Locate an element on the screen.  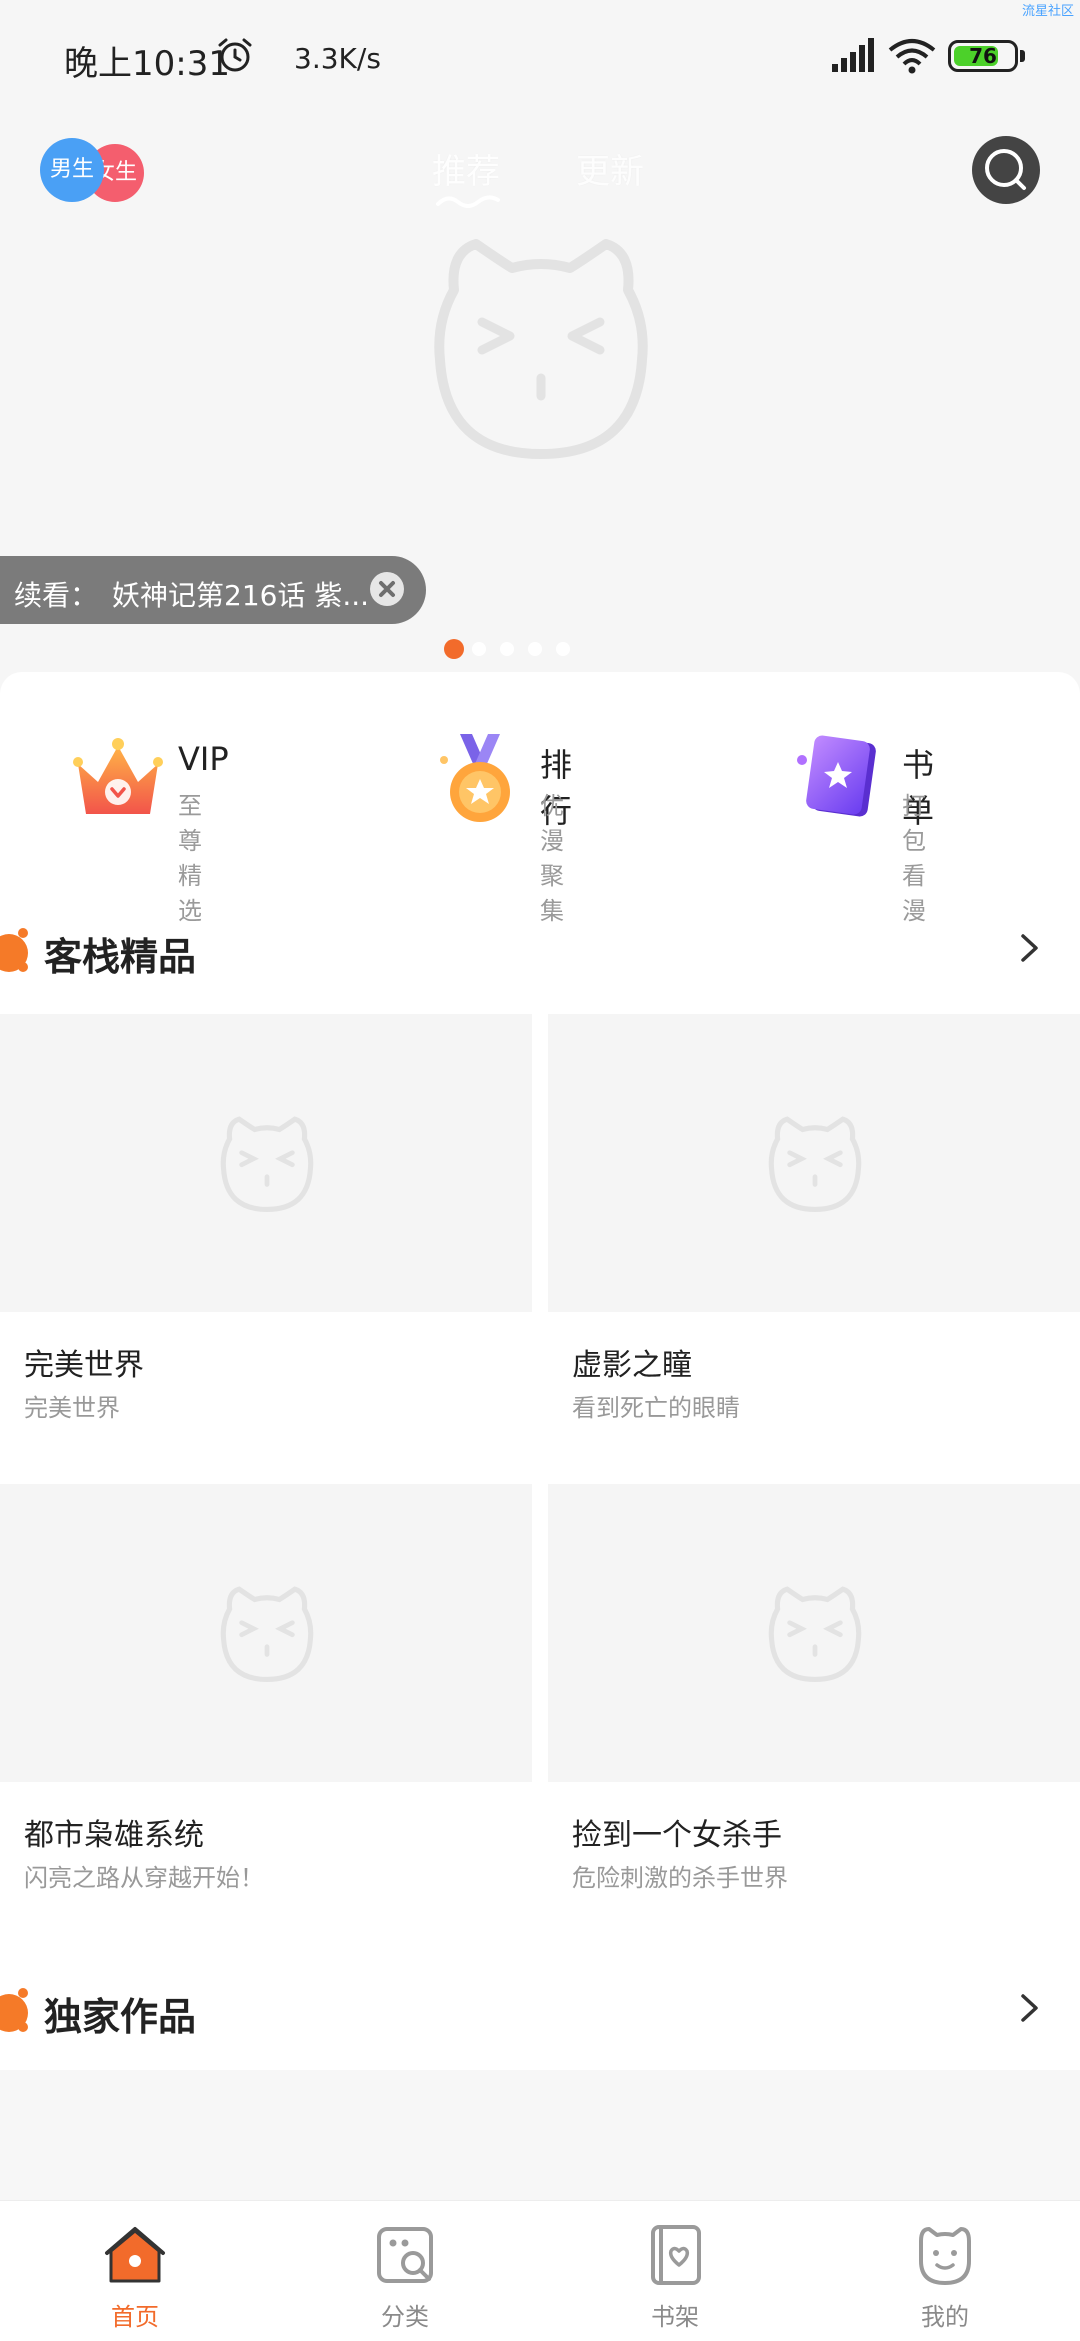
comic-card: 完美世界 完美世界 is located at coordinates (266, 1234).